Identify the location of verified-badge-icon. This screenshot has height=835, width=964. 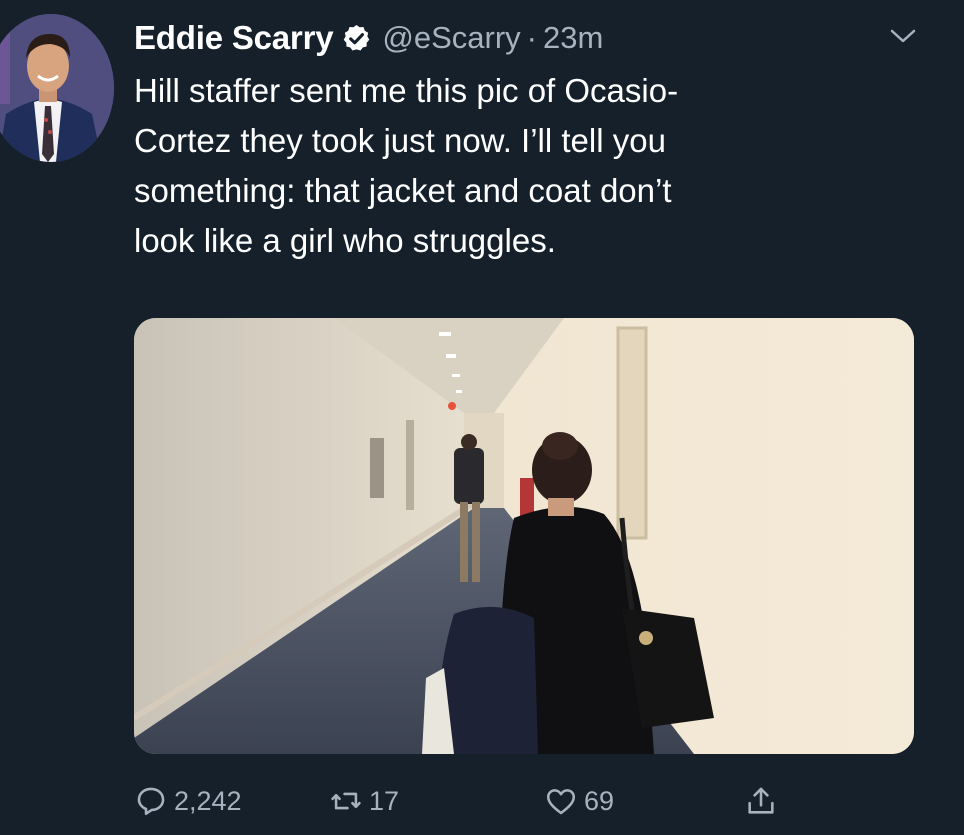
(356, 38).